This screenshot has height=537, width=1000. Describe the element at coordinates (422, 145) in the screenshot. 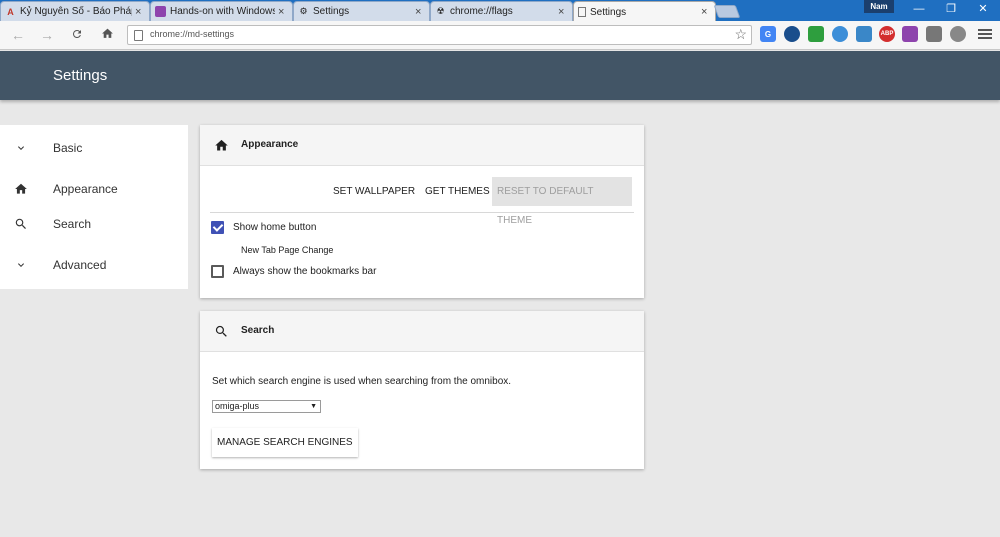

I see `appearance-header: Appearance` at that location.